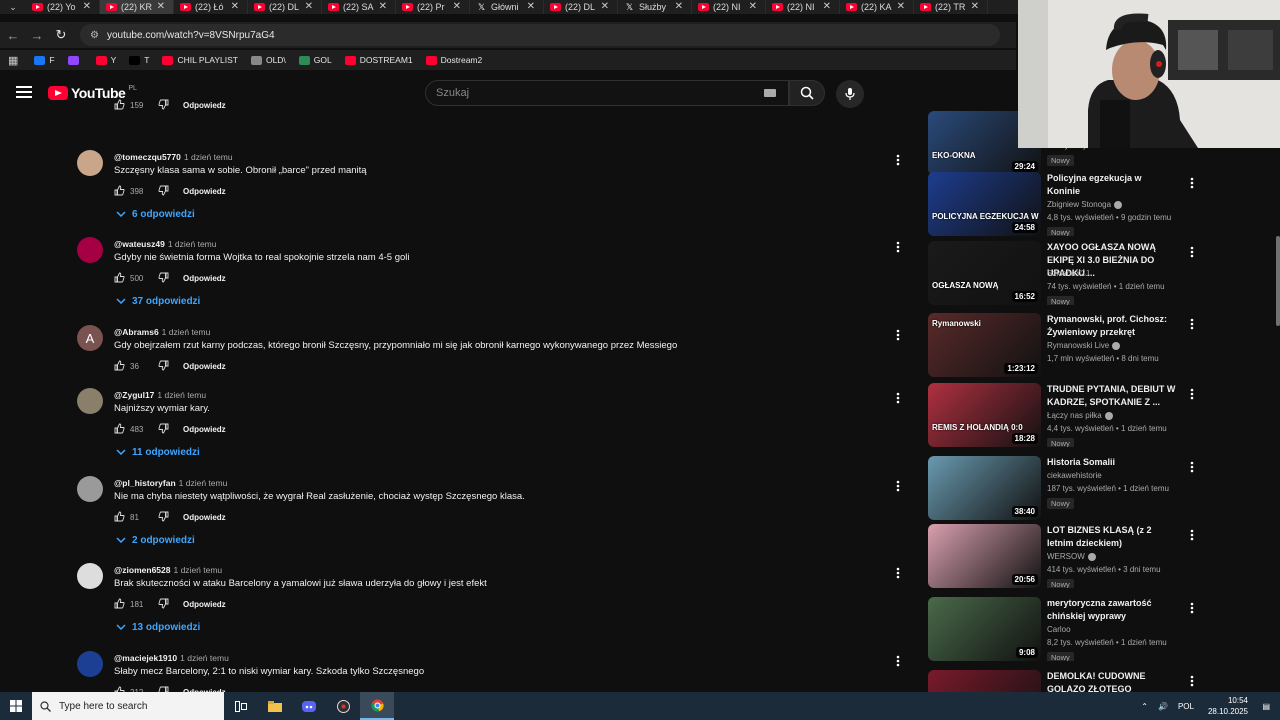 The height and width of the screenshot is (720, 1280). Describe the element at coordinates (1163, 706) in the screenshot. I see `speaker-icon: 🔊` at that location.